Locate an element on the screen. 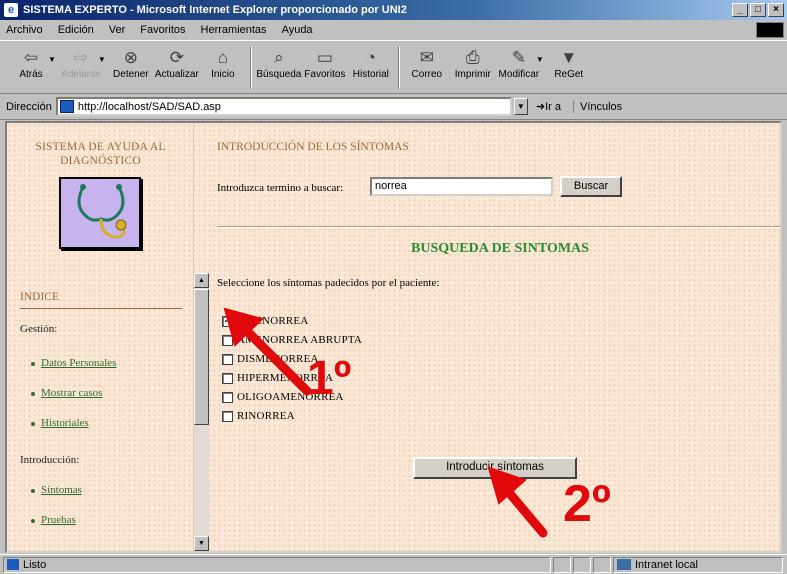 The image size is (787, 574). home-icon: ⌂ is located at coordinates (222, 57).